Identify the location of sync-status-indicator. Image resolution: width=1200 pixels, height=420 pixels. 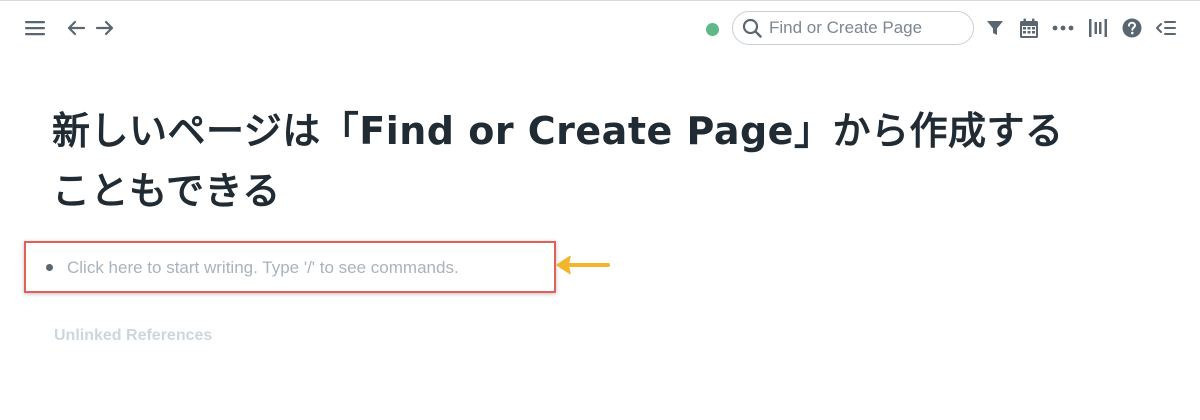
(712, 29).